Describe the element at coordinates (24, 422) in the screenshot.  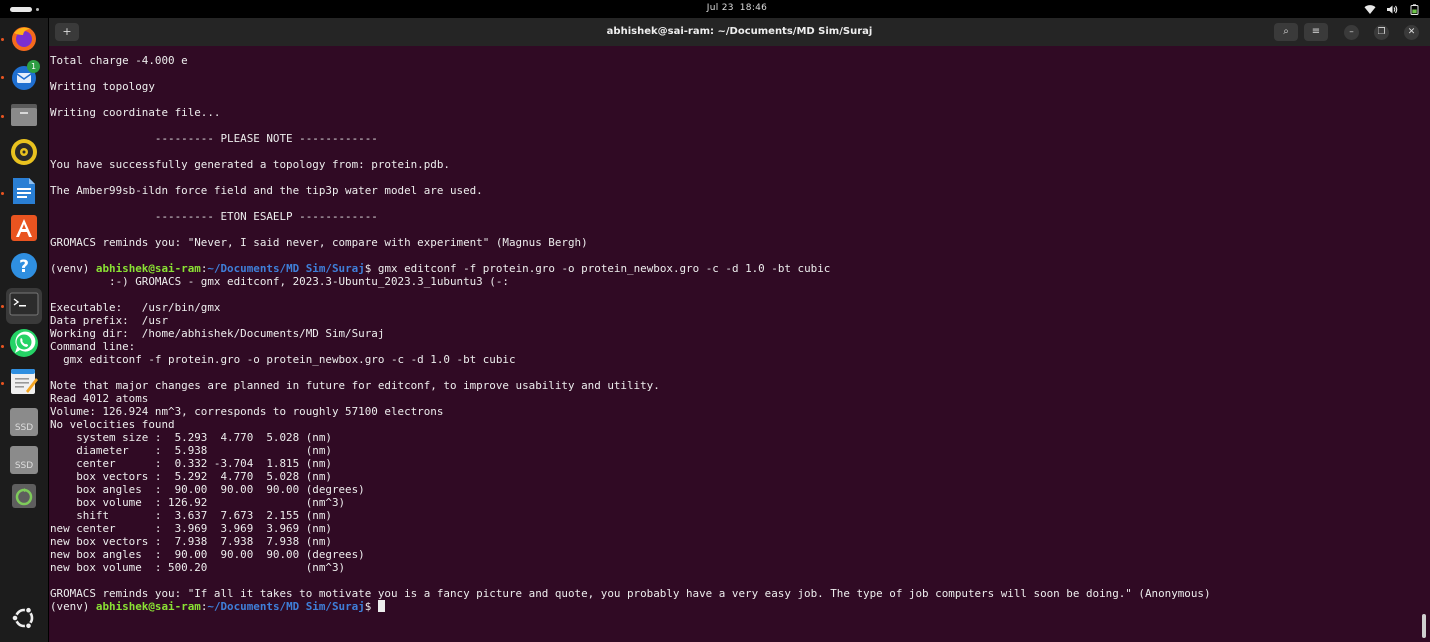
I see `dock-ssd-1: SSD` at that location.